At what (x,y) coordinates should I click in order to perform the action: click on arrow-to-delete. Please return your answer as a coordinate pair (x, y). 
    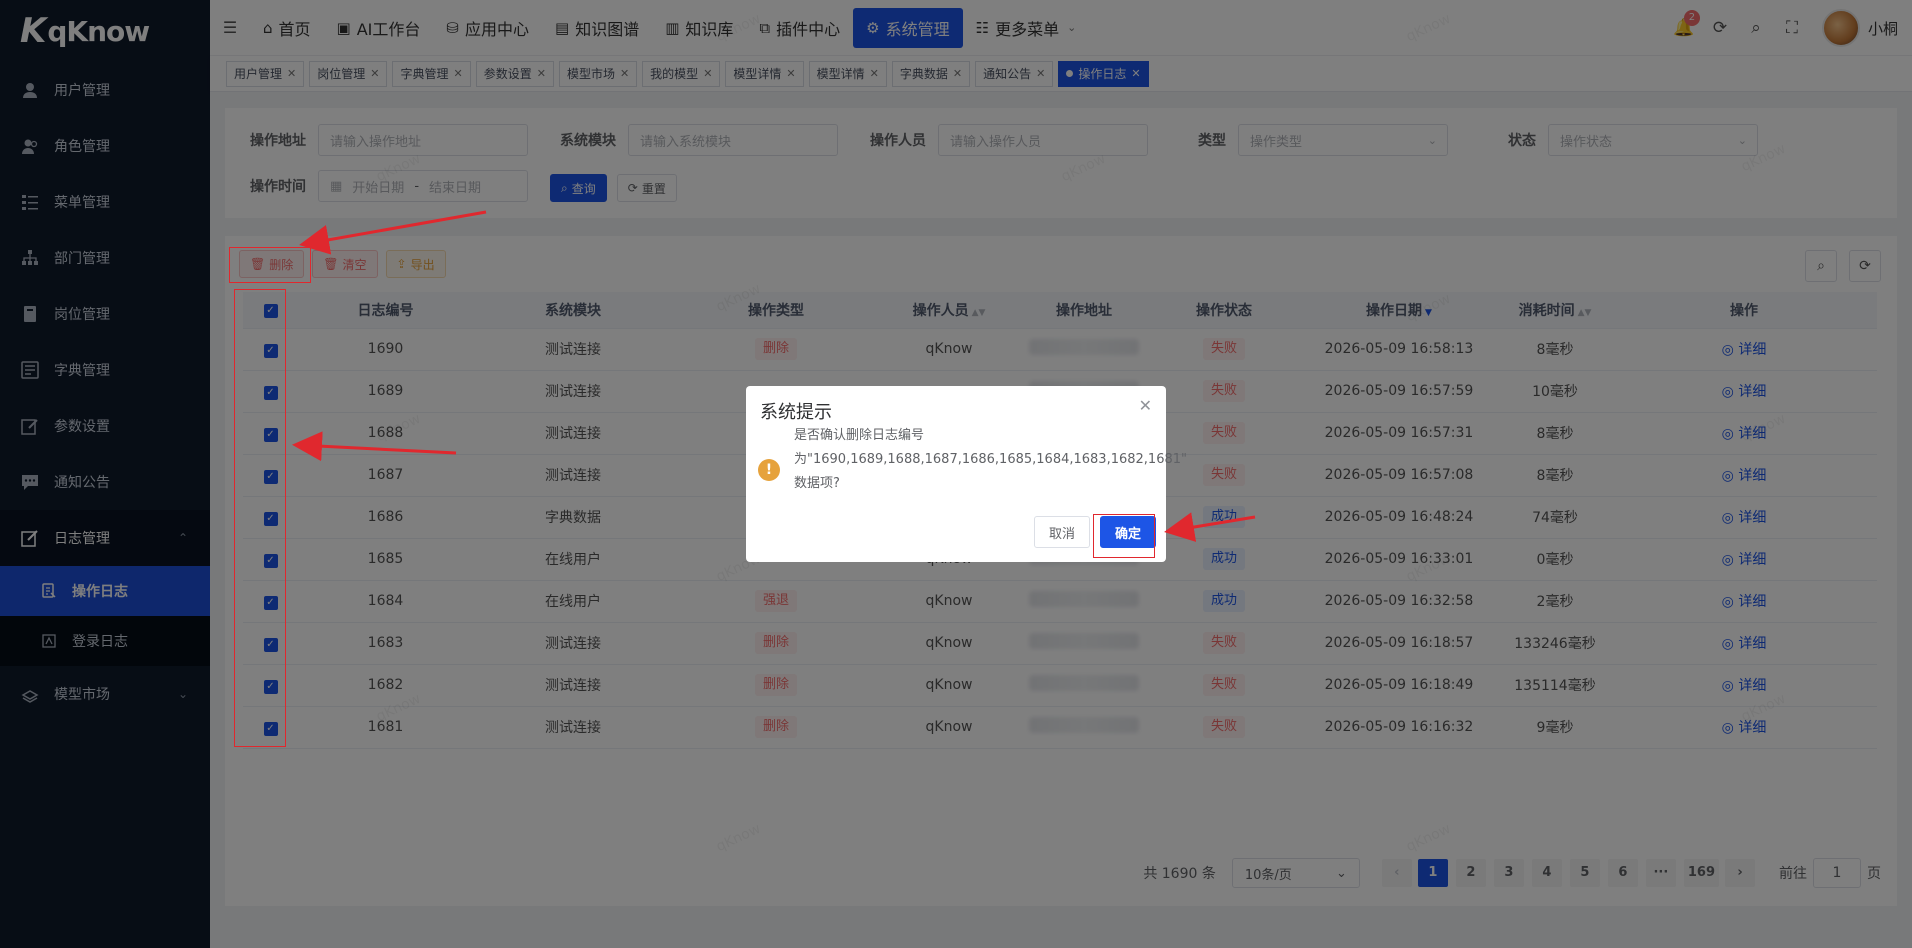
    Looking at the image, I should click on (393, 232).